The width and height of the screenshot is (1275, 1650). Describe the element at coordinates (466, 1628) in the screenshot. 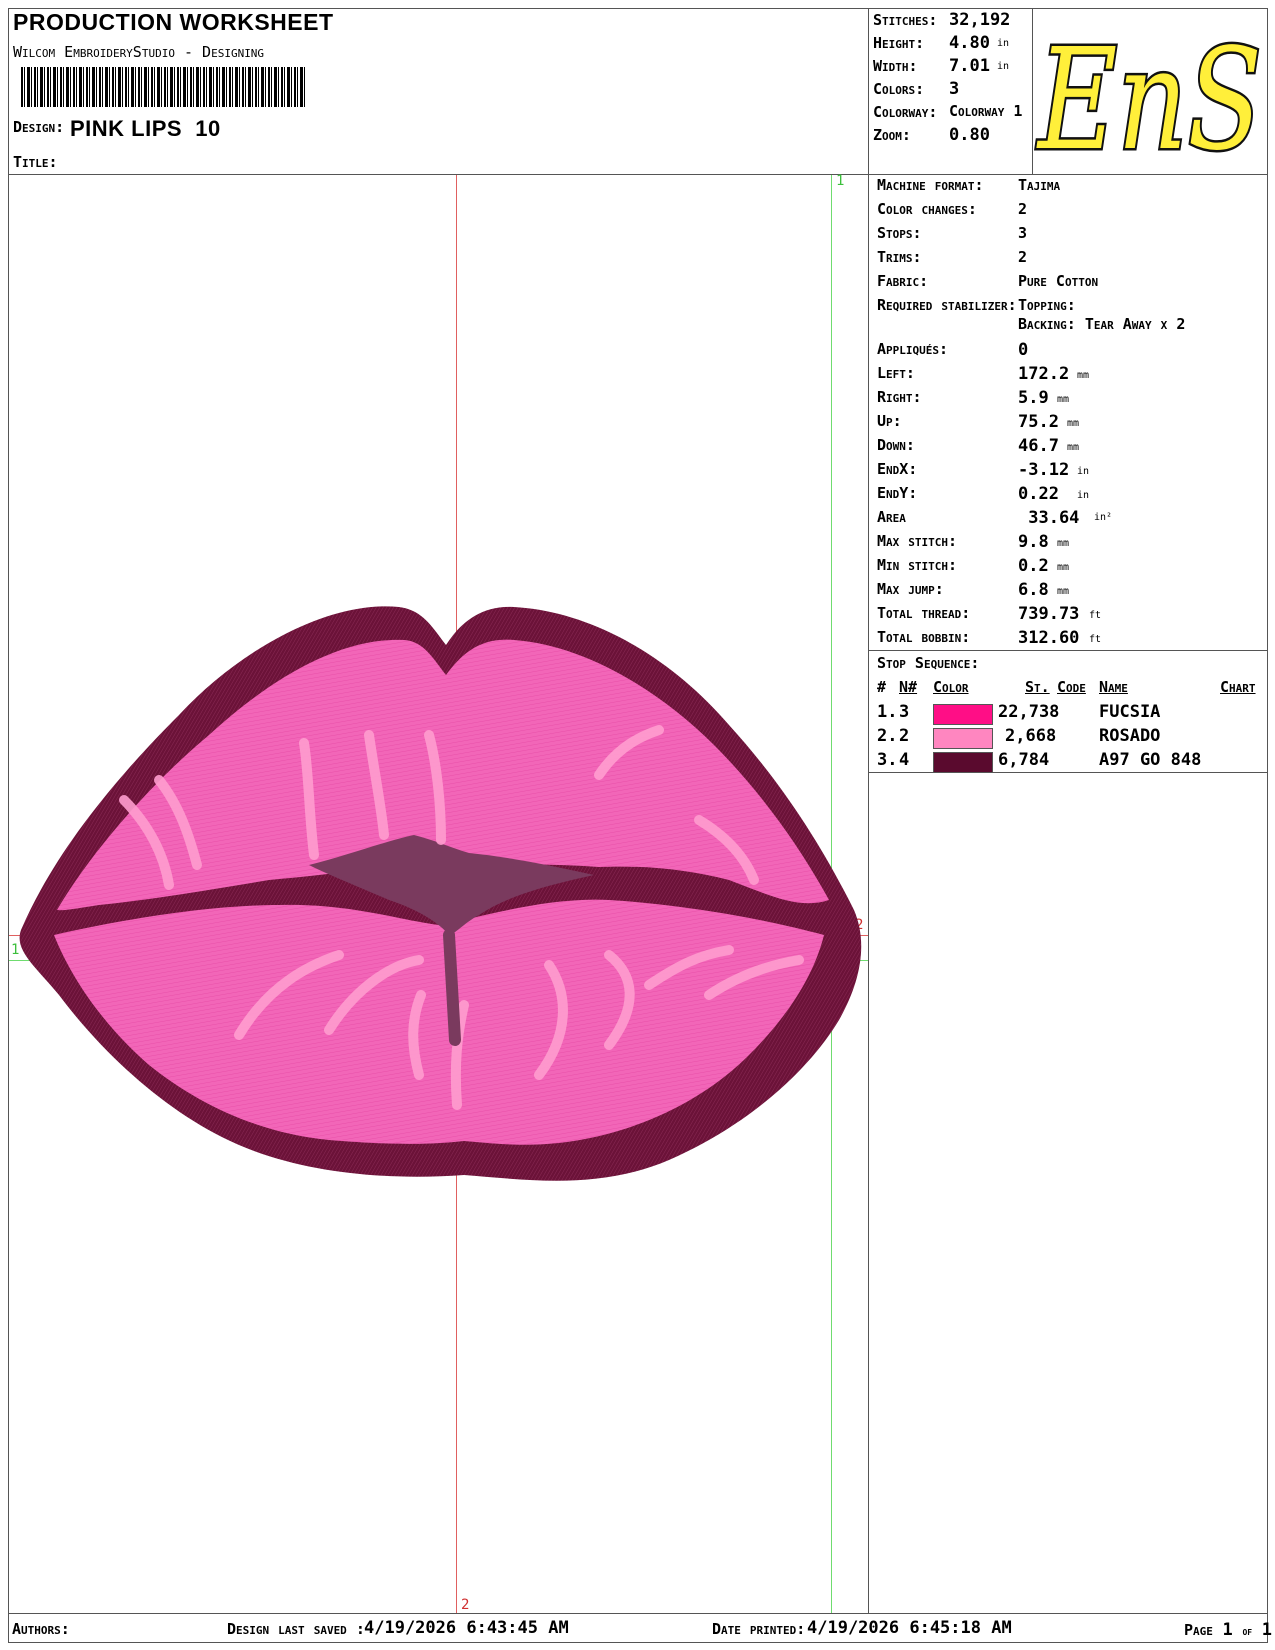

I see `saved-value: 4/19/2026 6:43:45 AM` at that location.